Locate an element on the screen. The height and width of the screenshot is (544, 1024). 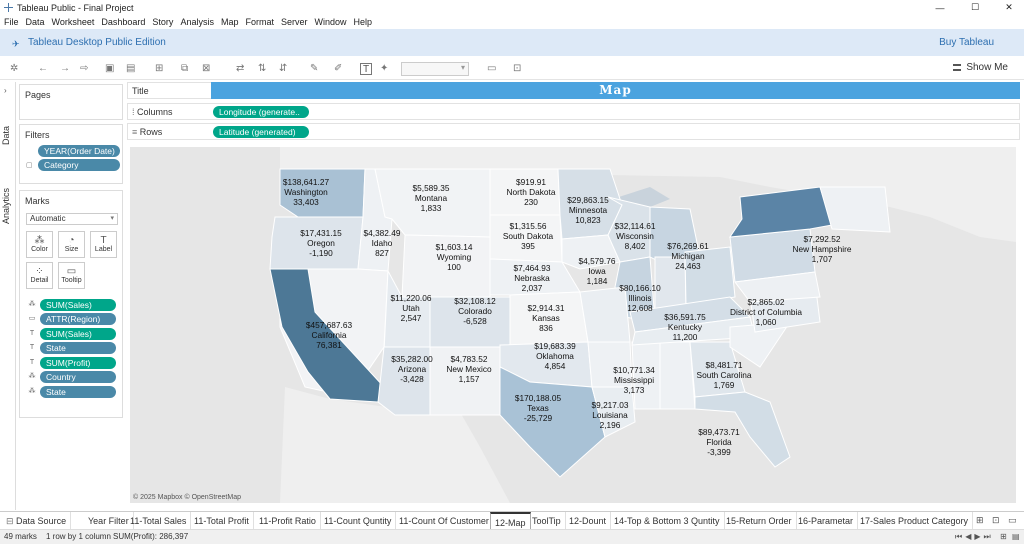
state-label-district-of-columbia: $2,865.02 District of Columbia 1,060 is located at coordinates (766, 312).